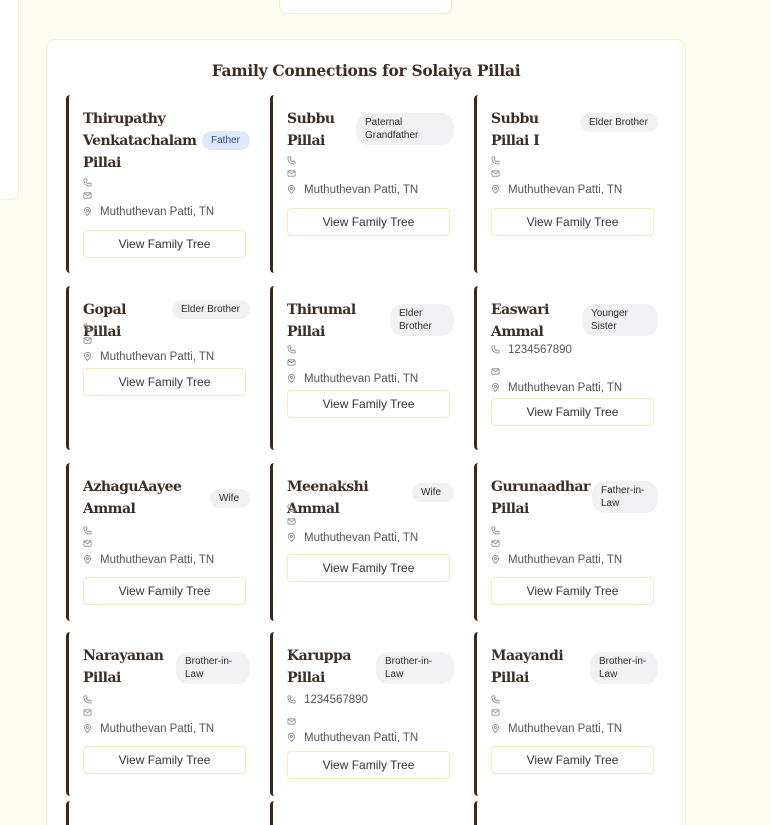 The height and width of the screenshot is (825, 770). What do you see at coordinates (123, 667) in the screenshot?
I see `member-name: Narayanan Pillai` at bounding box center [123, 667].